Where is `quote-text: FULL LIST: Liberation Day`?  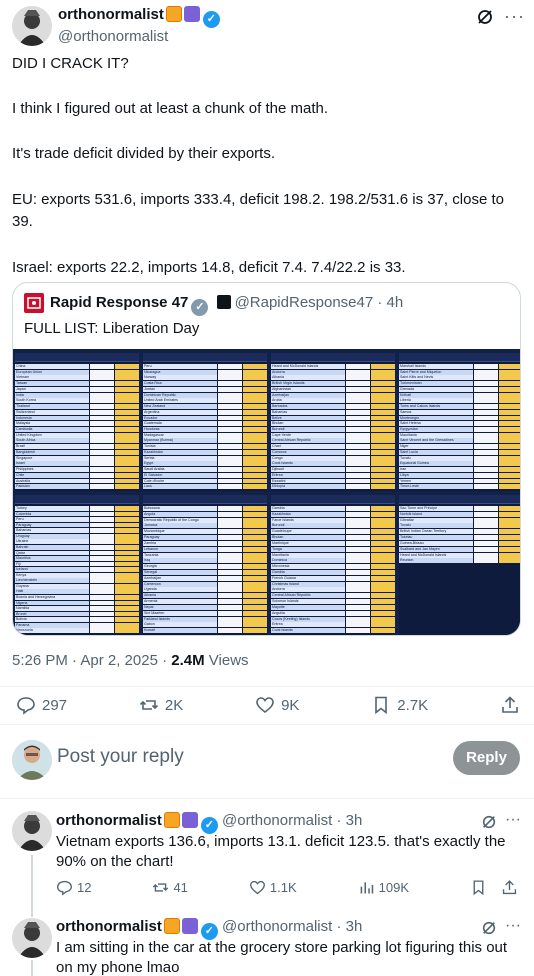
quote-text: FULL LIST: Liberation Day is located at coordinates (112, 328).